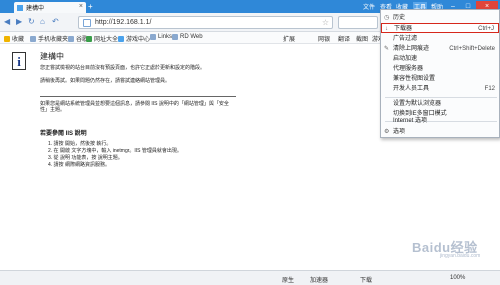  Describe the element at coordinates (440, 89) in the screenshot. I see `menu-item-devtools: 开发人员工具 F12` at that location.